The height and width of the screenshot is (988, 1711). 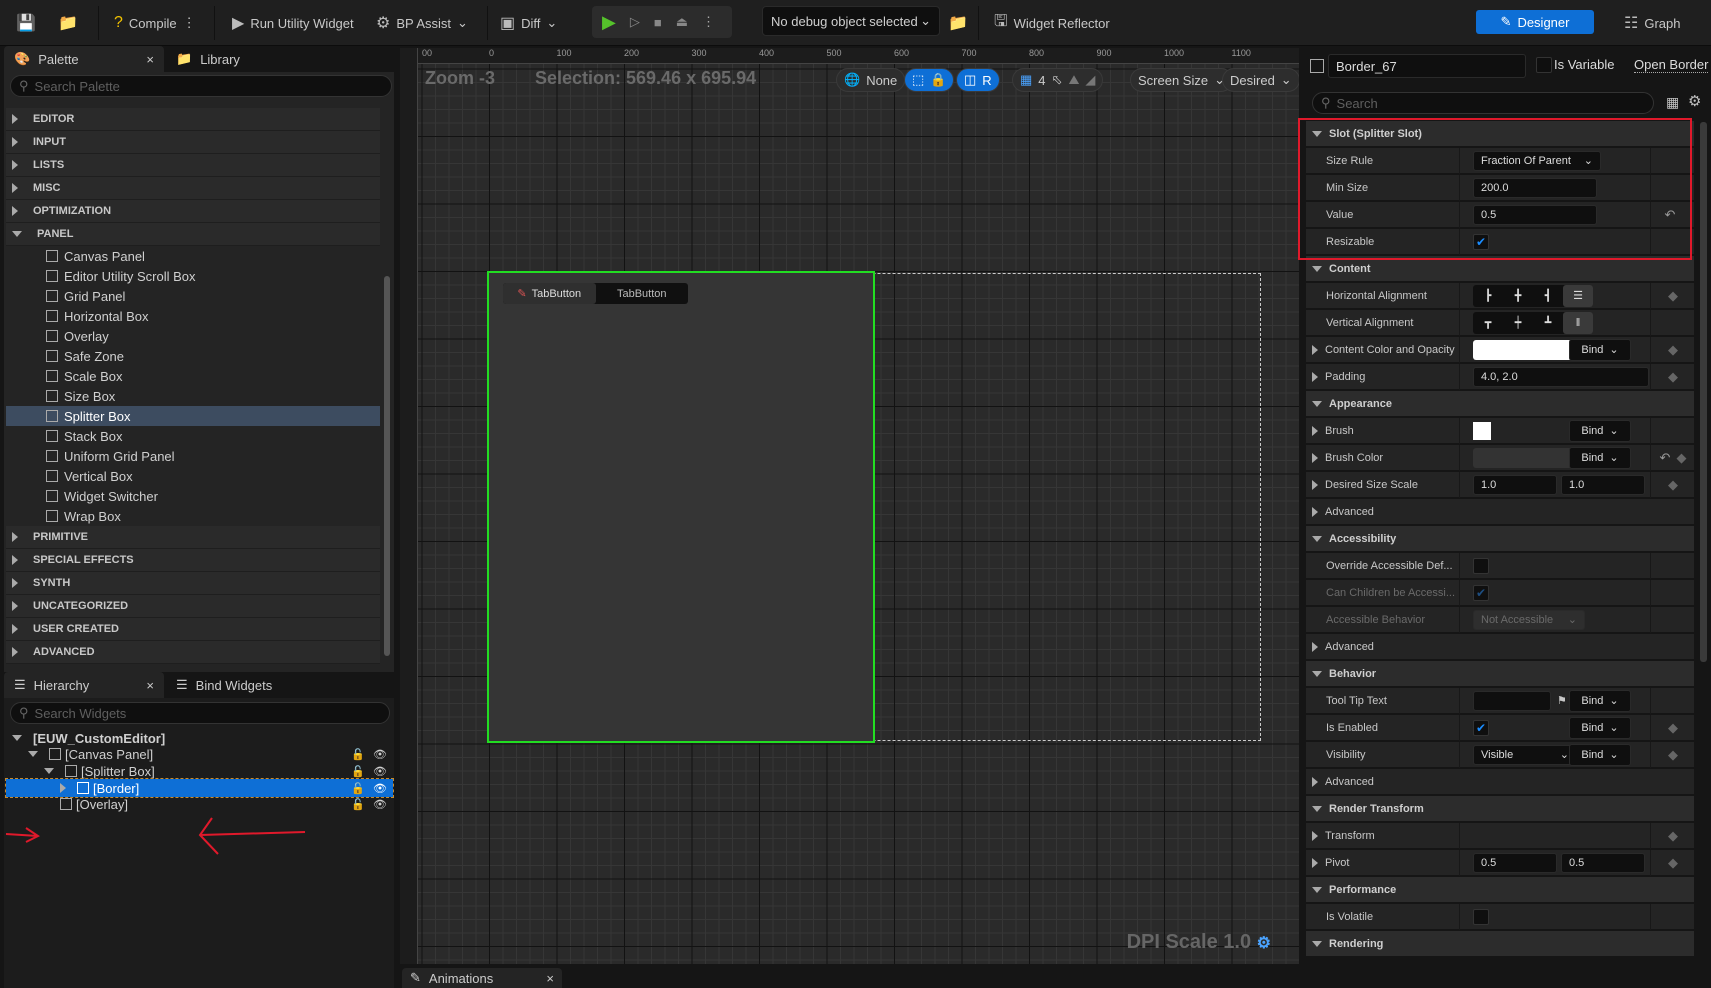 I want to click on palette-item: Safe Zone, so click(x=193, y=356).